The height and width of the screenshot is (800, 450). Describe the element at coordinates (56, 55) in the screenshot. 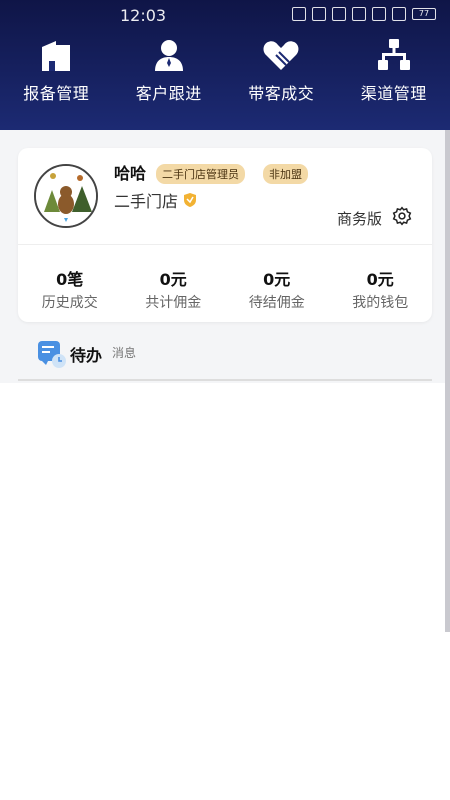

I see `building-icon` at that location.